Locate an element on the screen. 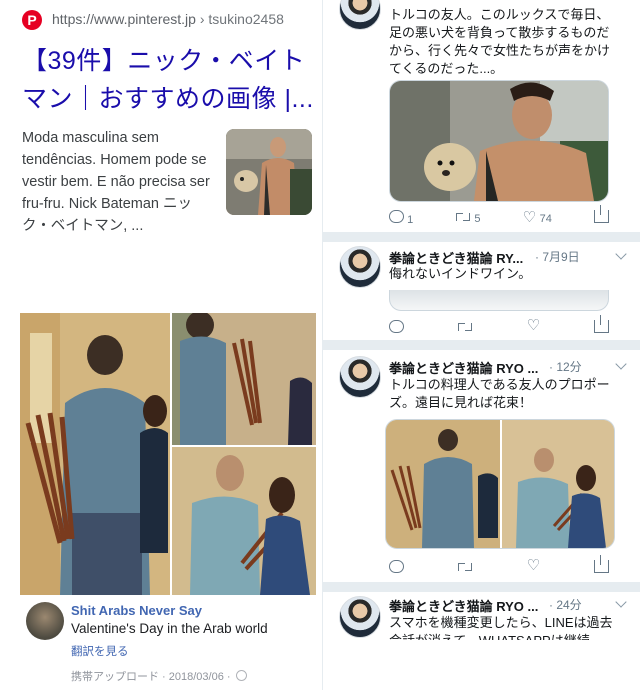 The height and width of the screenshot is (690, 640). tweet4-avatar is located at coordinates (360, 617).